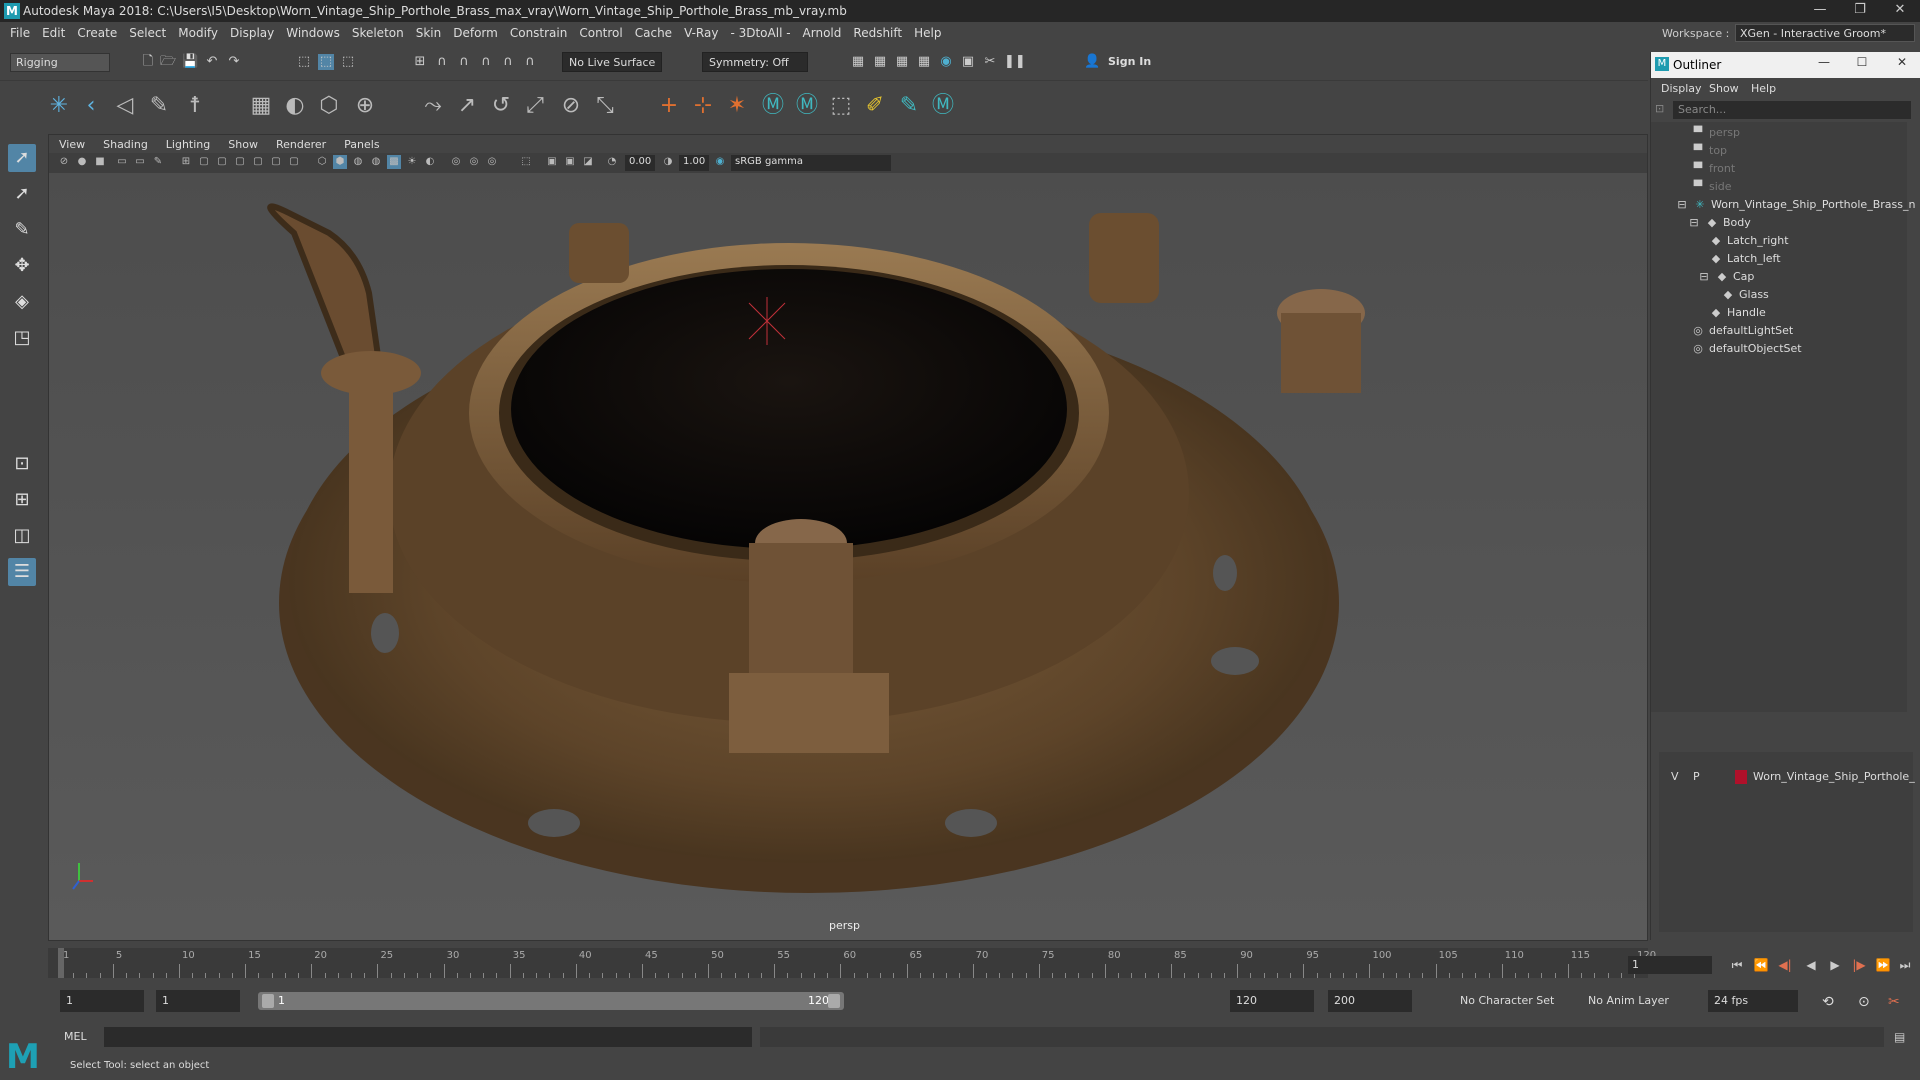 The height and width of the screenshot is (1080, 1920). I want to click on safe-action-icon: ▢, so click(276, 162).